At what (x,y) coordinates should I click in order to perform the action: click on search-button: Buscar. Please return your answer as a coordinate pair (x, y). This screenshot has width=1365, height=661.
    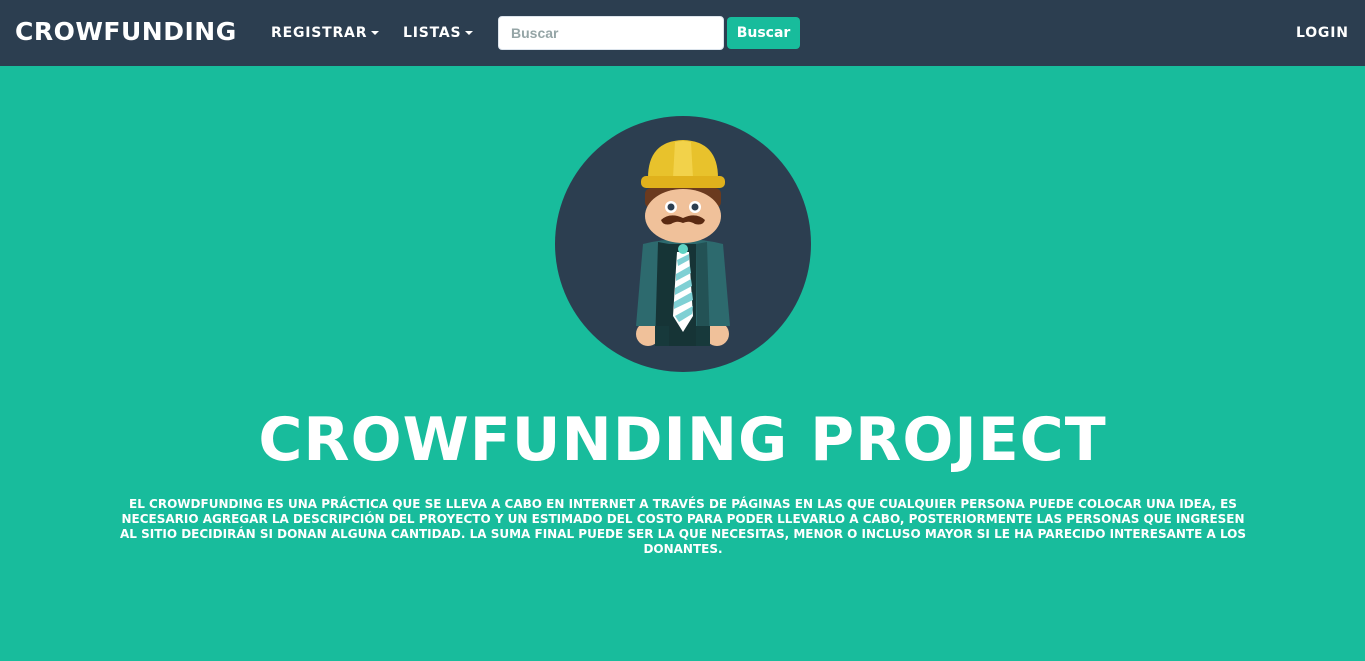
    Looking at the image, I should click on (763, 33).